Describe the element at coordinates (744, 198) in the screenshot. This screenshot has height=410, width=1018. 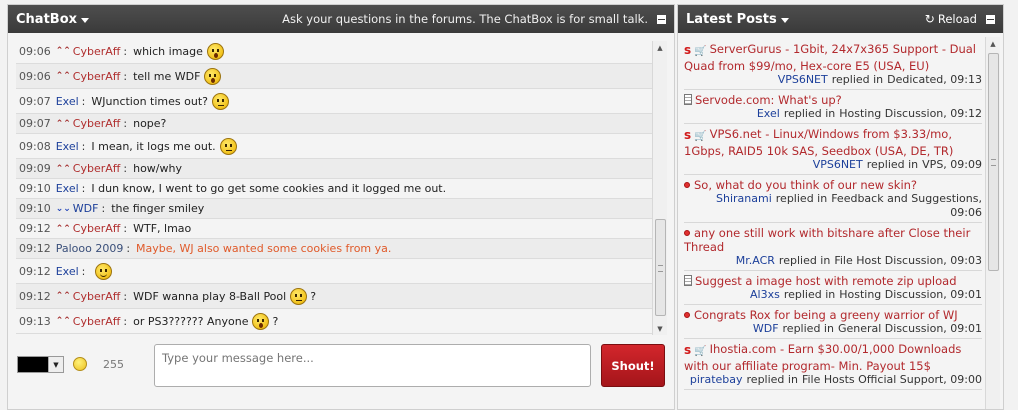
I see `post-author-link: Shiranami` at that location.